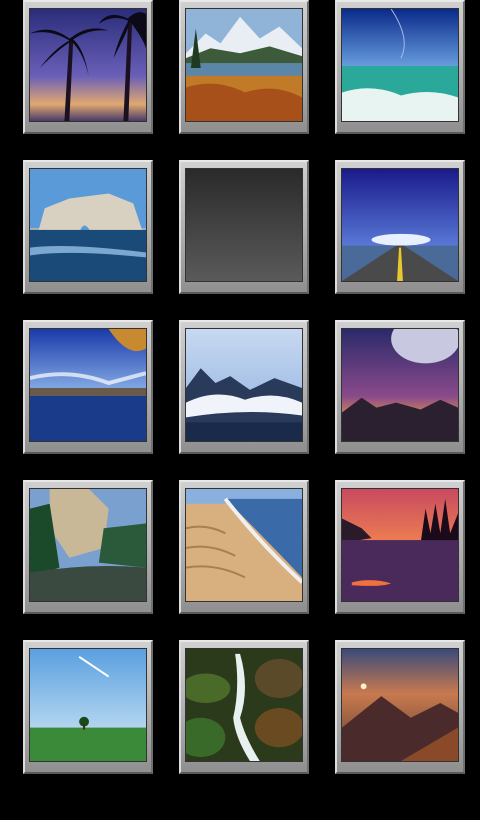 The width and height of the screenshot is (480, 820). I want to click on thumbnail-open-road, so click(400, 227).